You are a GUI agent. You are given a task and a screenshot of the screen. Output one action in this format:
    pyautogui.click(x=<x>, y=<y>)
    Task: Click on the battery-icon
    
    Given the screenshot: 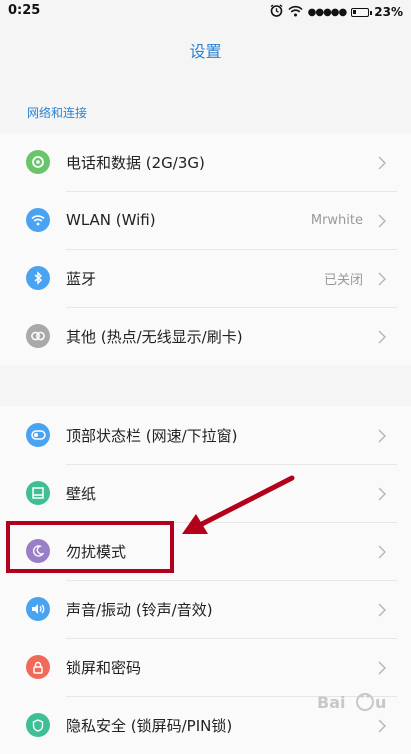 What is the action you would take?
    pyautogui.click(x=362, y=12)
    